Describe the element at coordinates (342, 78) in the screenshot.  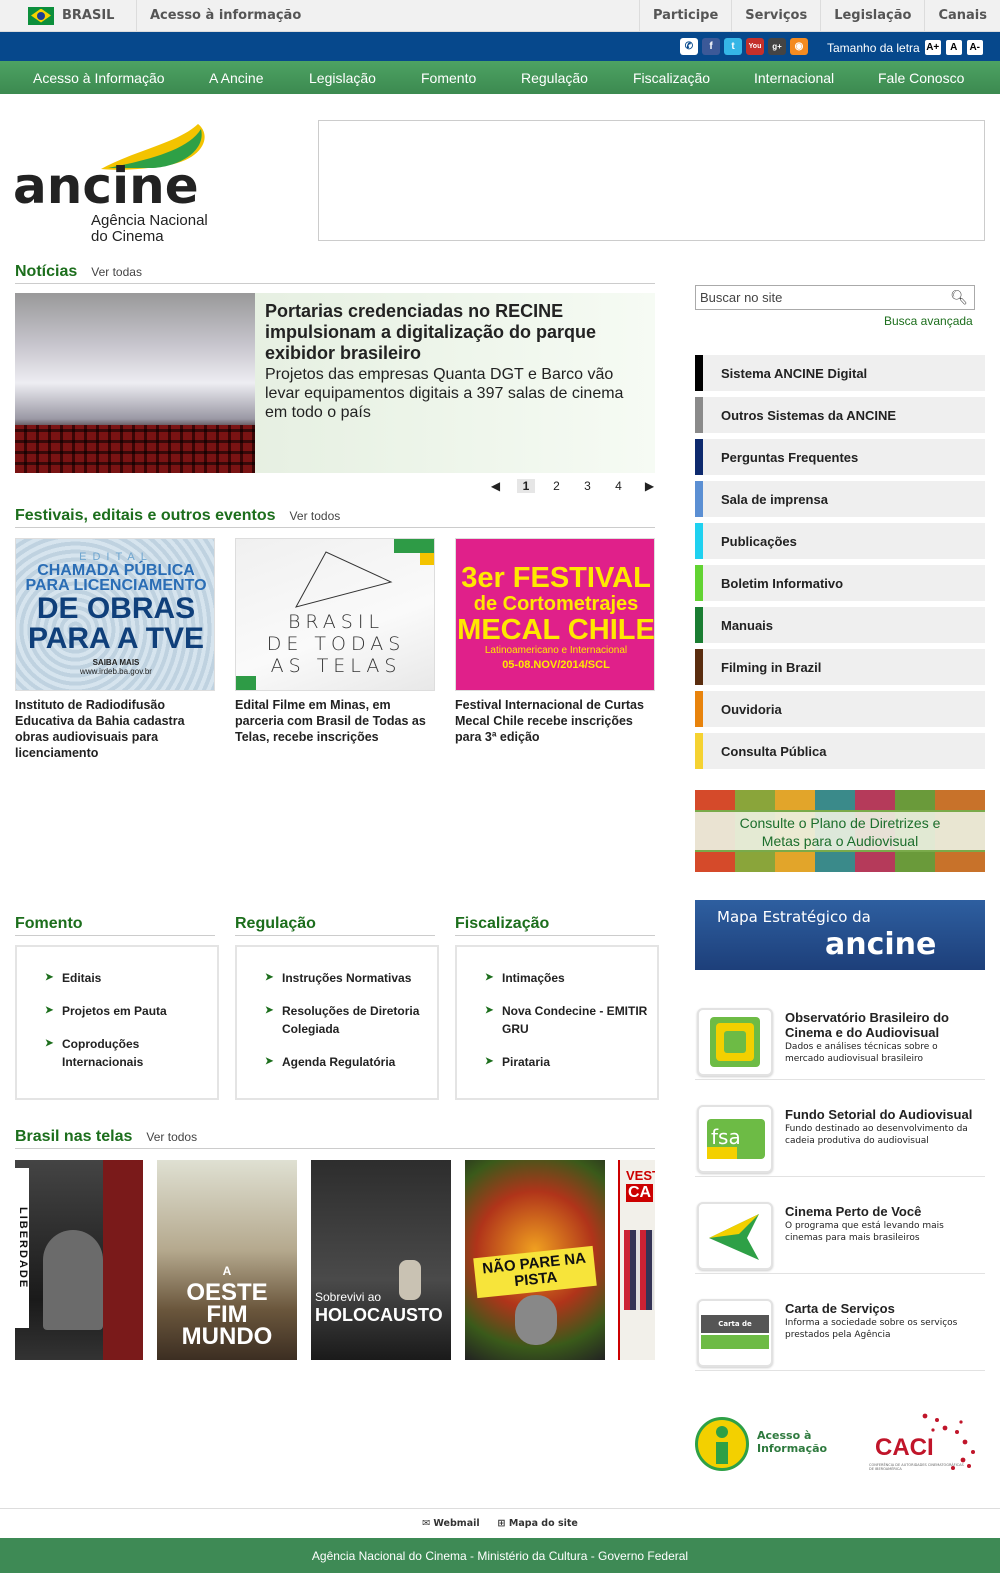
I see `nav-legislacao: Legislação` at that location.